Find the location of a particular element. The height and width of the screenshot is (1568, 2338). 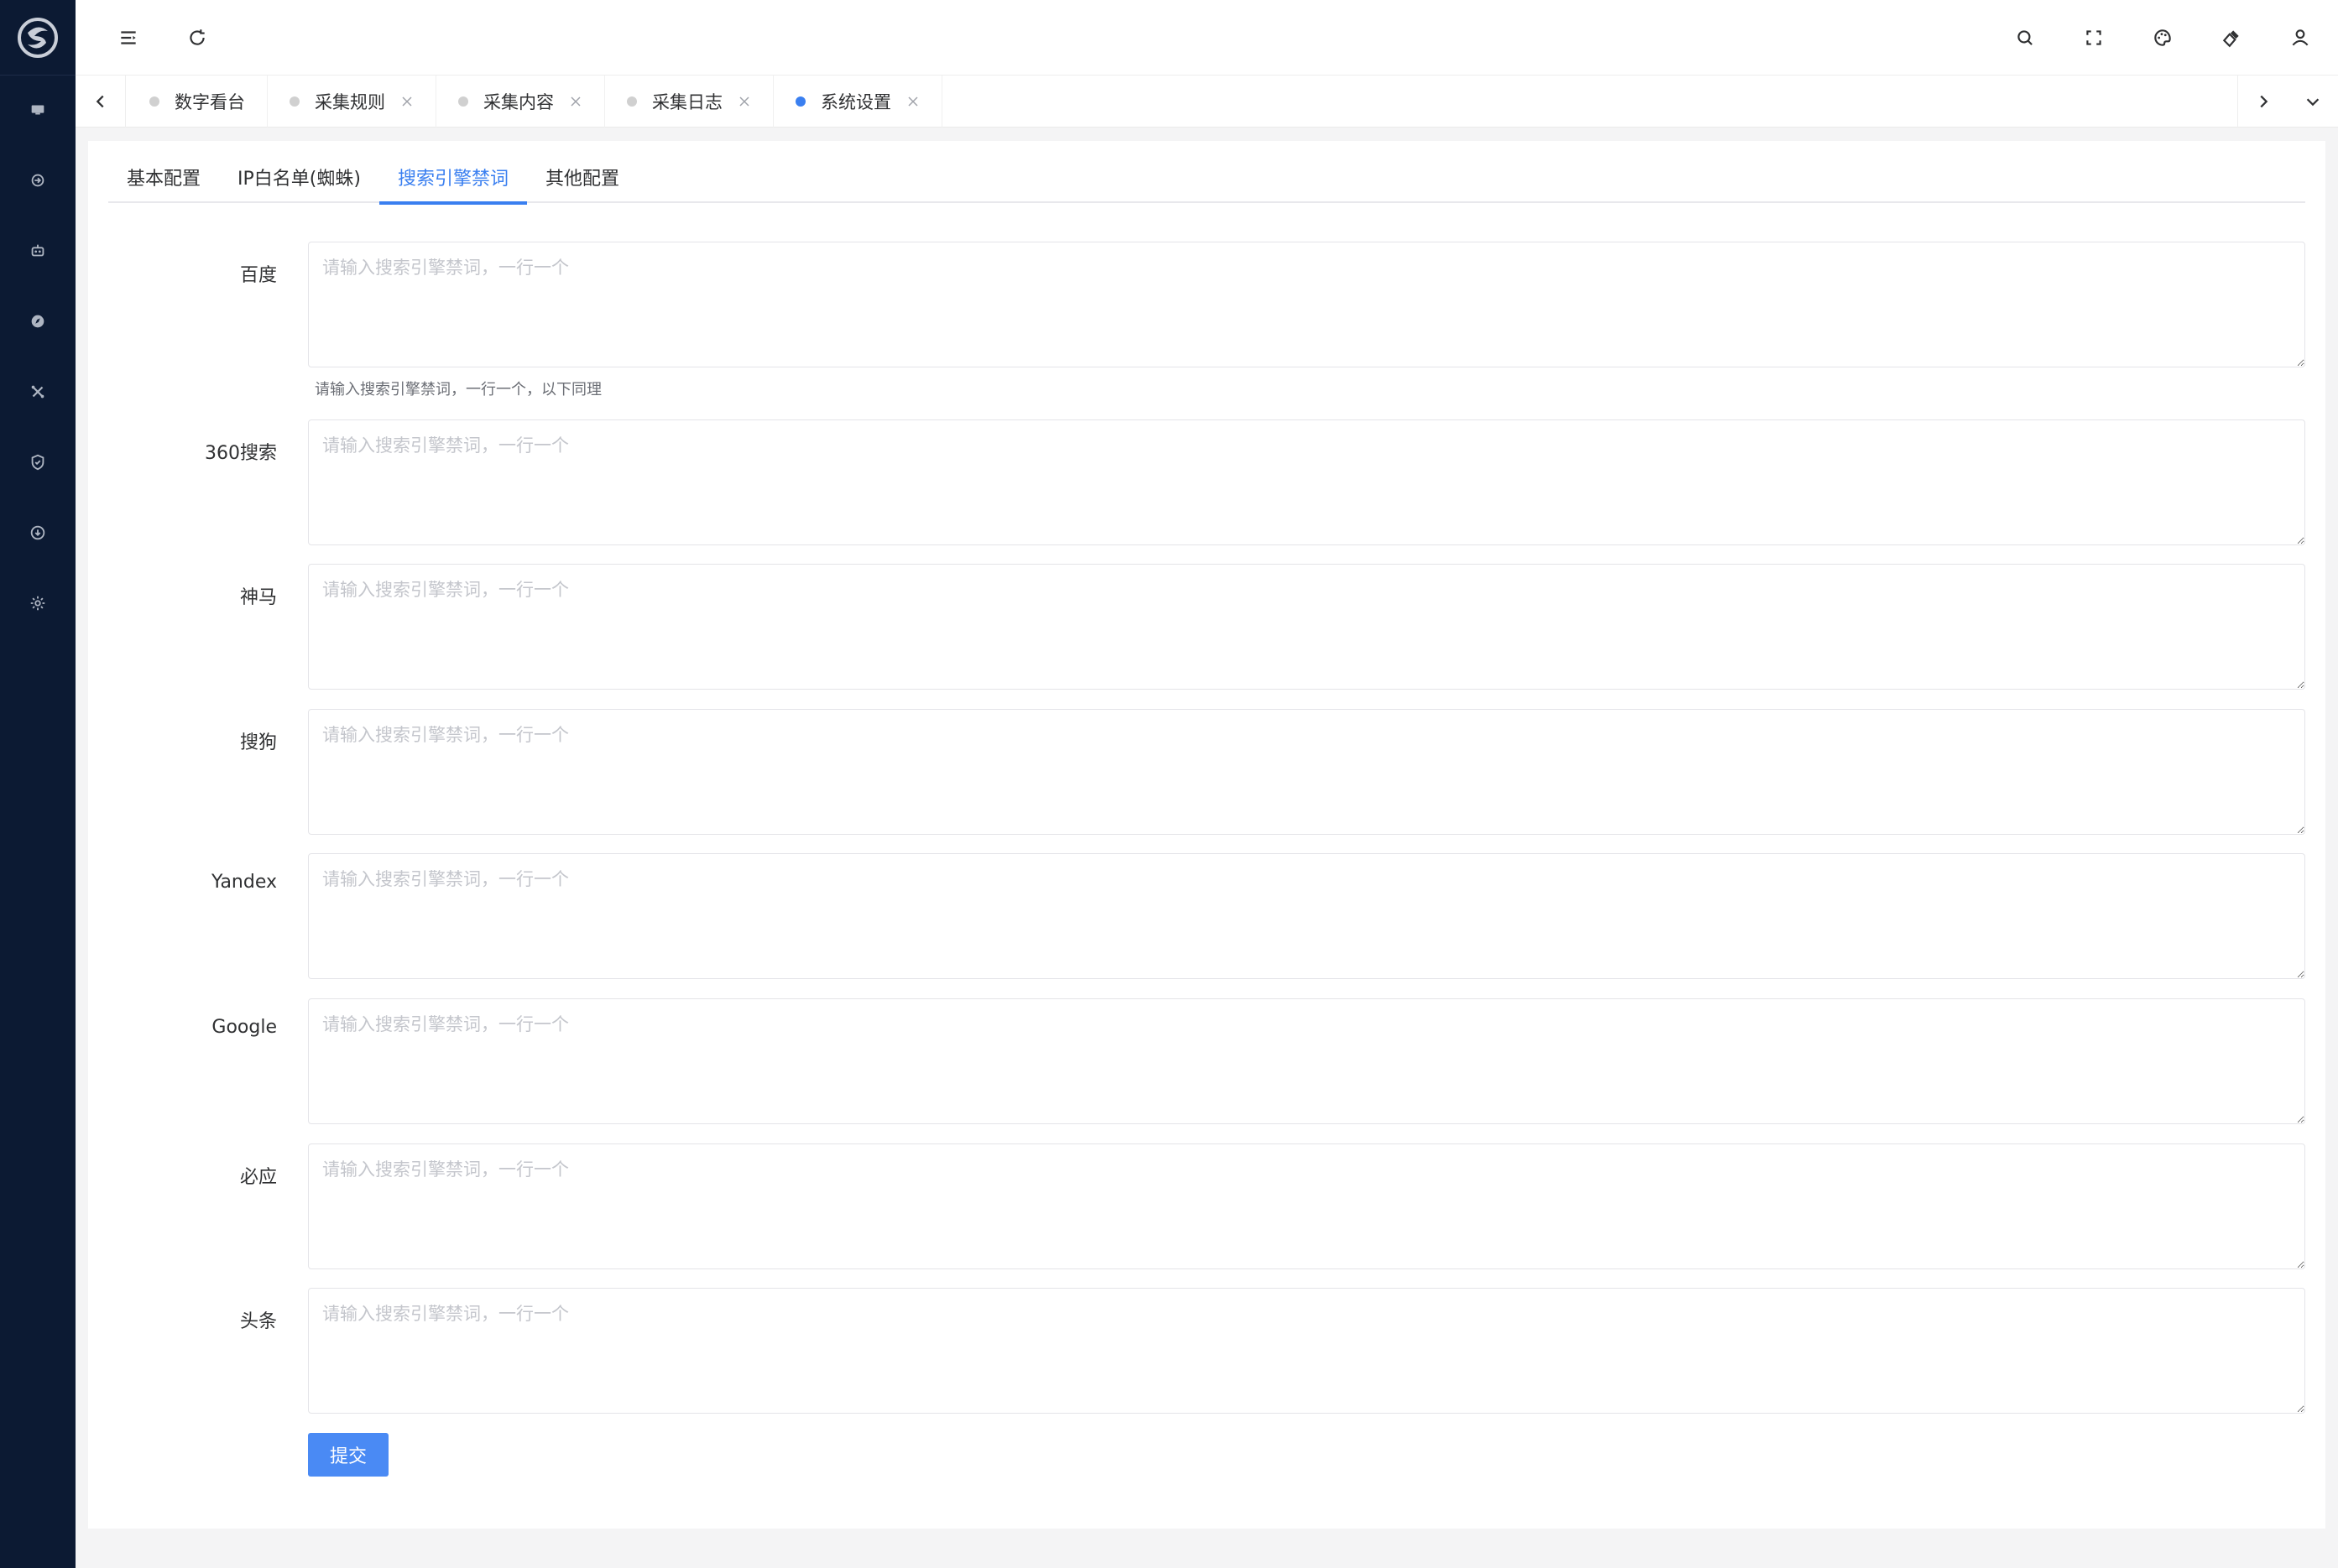

tab-collect-log: 采集日志 is located at coordinates (689, 102).